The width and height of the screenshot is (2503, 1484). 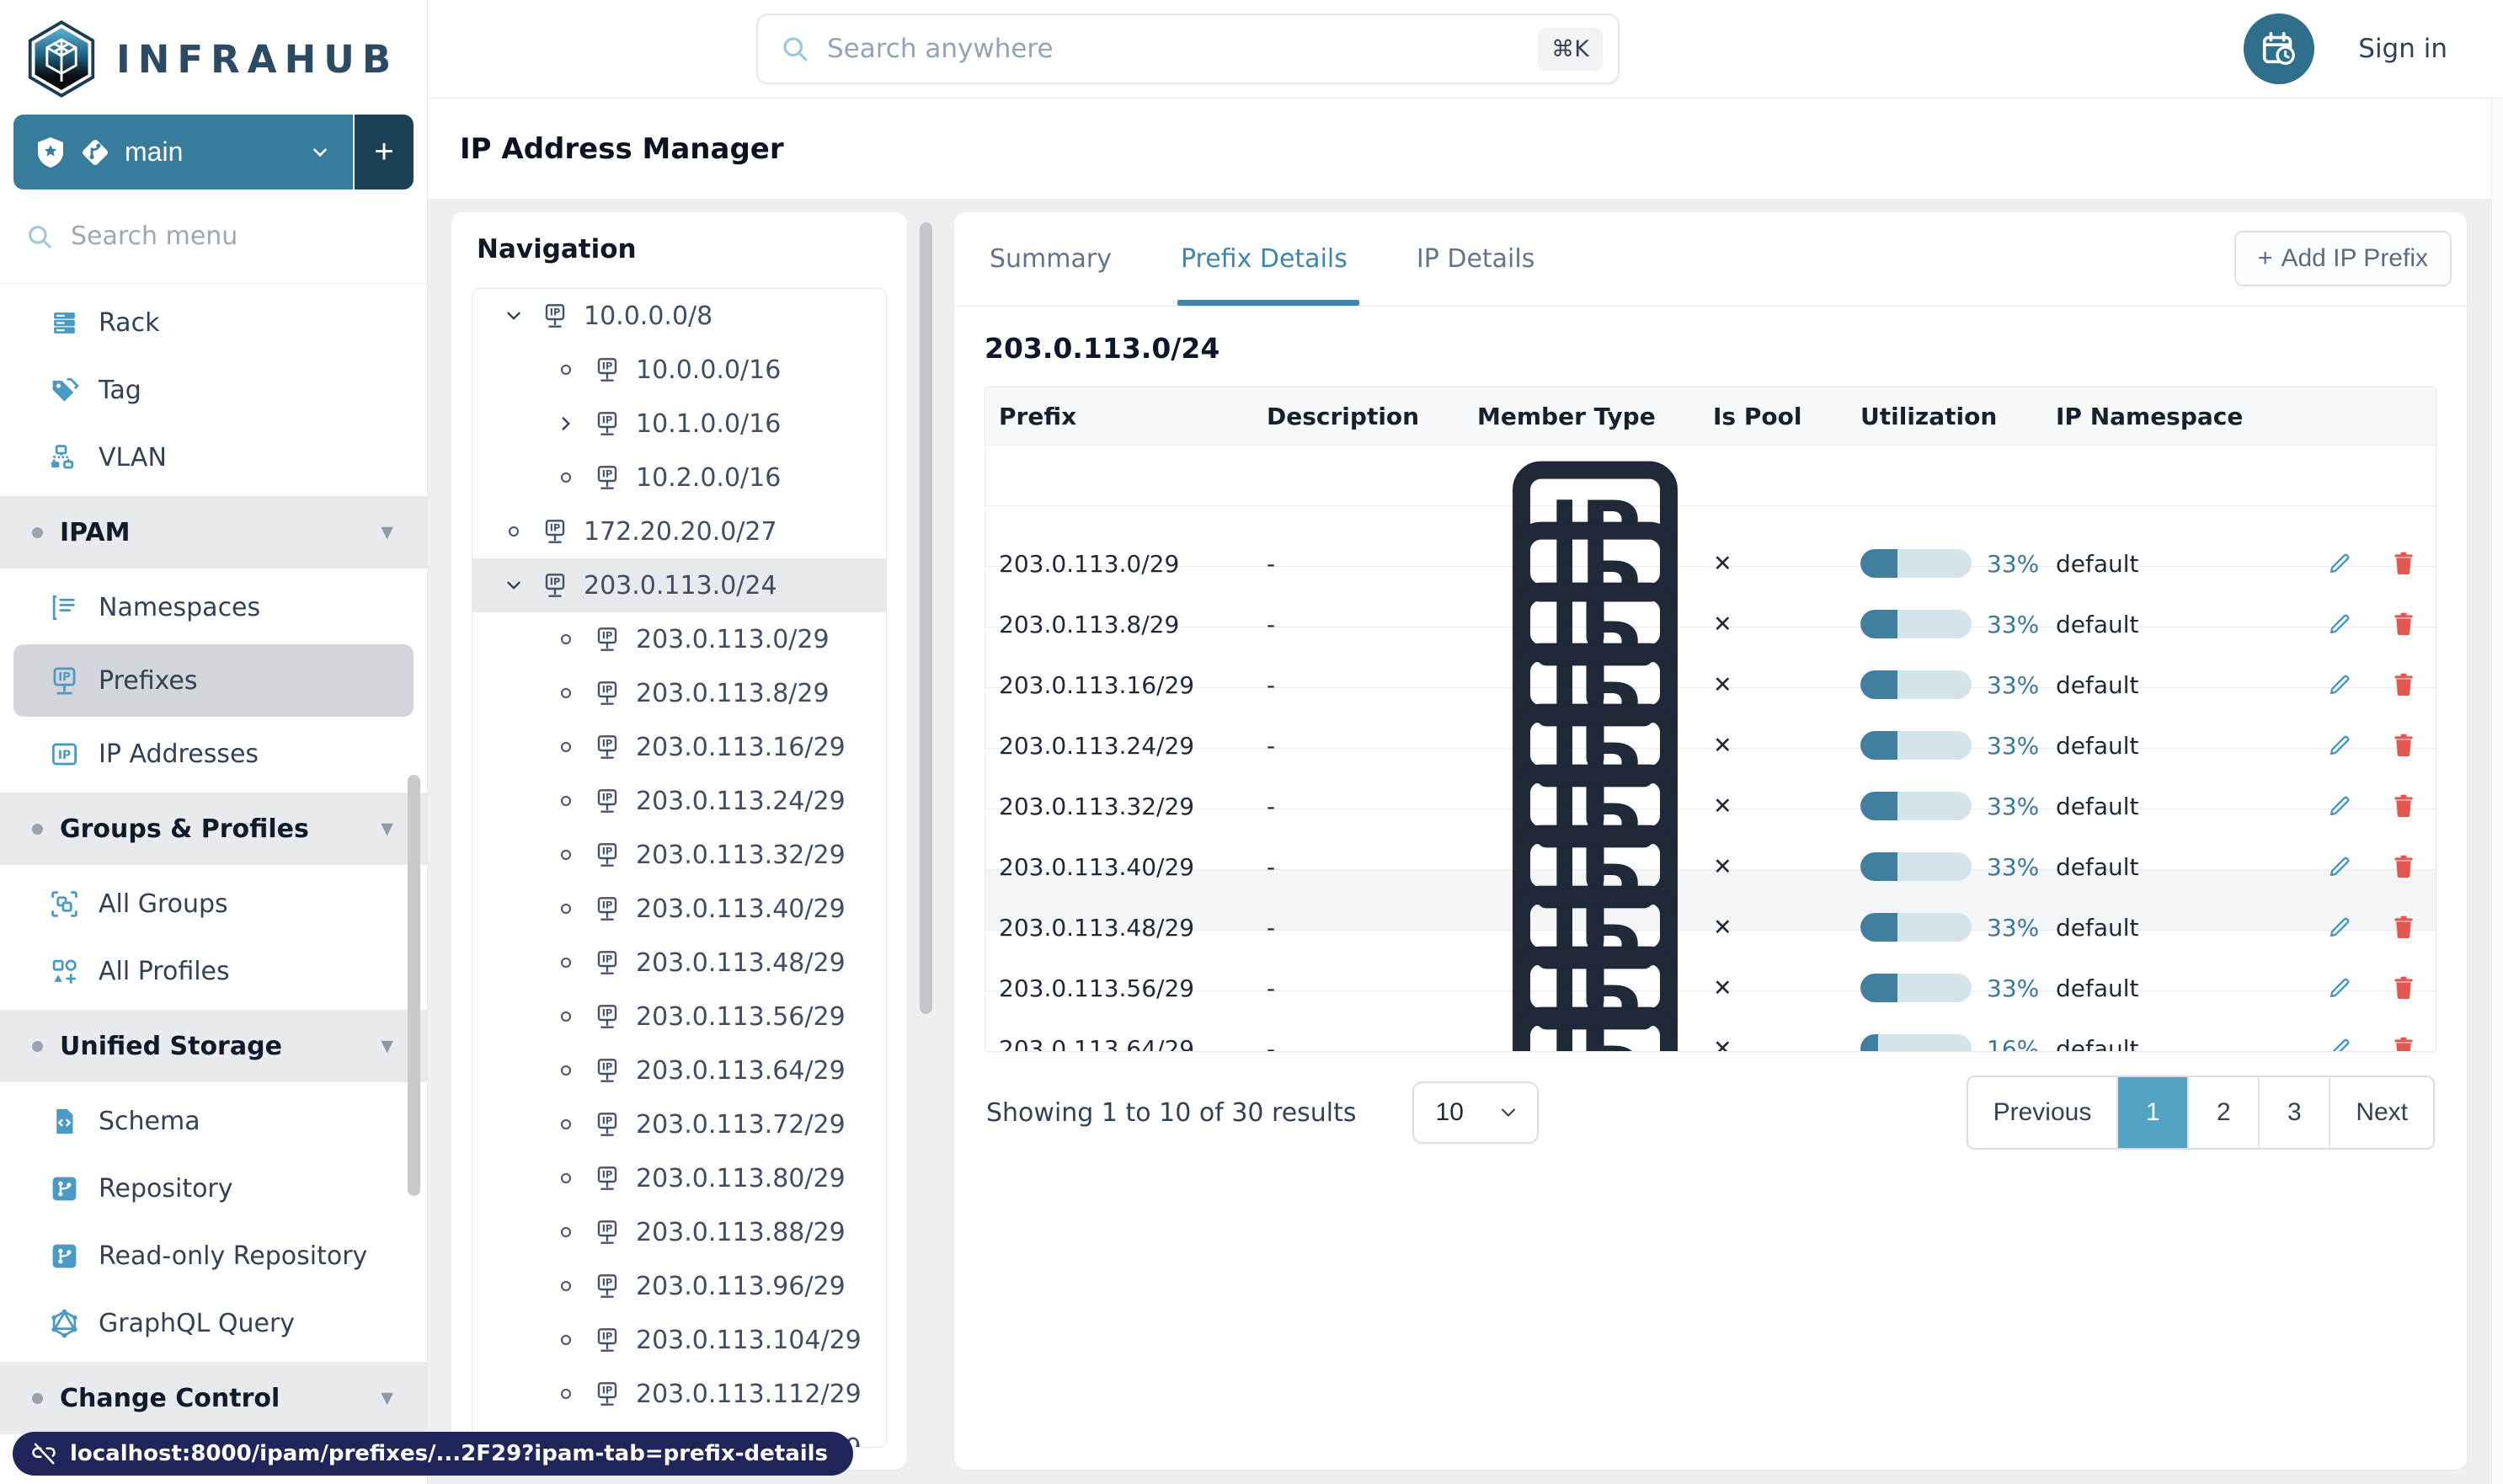 What do you see at coordinates (679, 1124) in the screenshot?
I see `tree-item-203-0-113-72-29: IP 203.0.113.72/29` at bounding box center [679, 1124].